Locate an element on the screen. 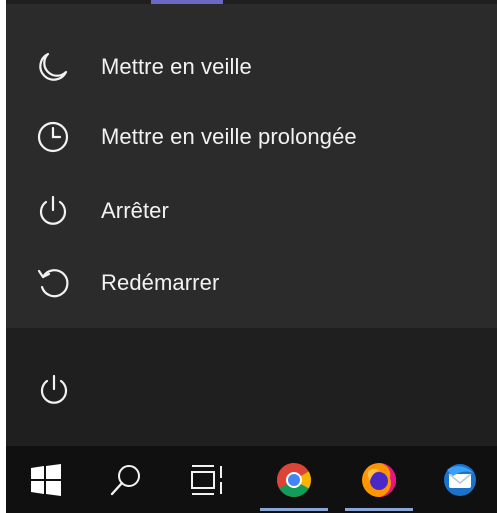  start-button is located at coordinates (46, 479).